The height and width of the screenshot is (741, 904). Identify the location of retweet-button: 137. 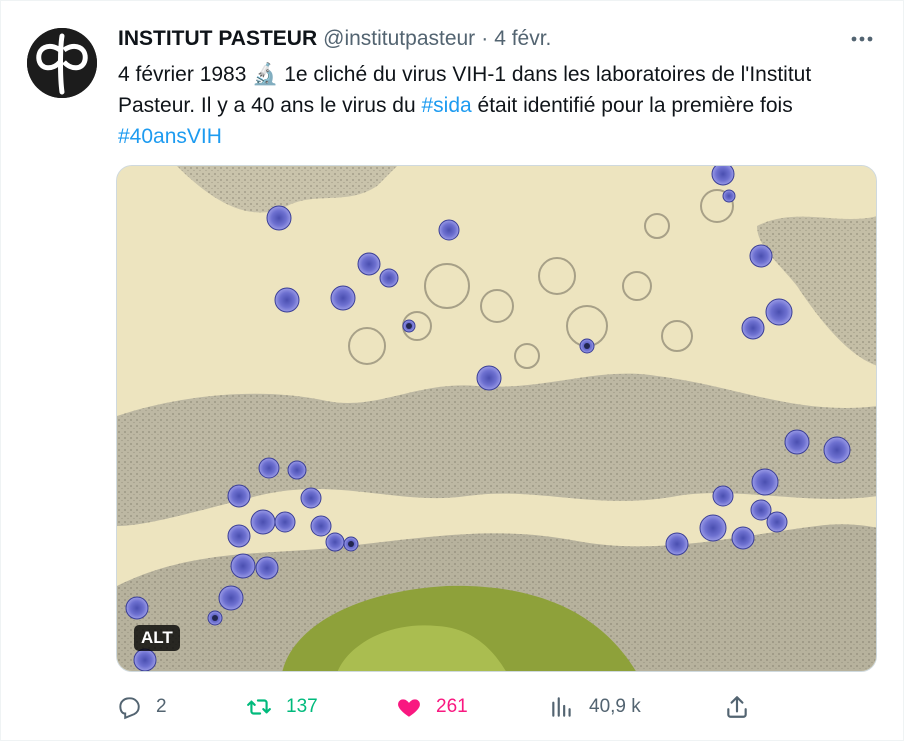
(282, 707).